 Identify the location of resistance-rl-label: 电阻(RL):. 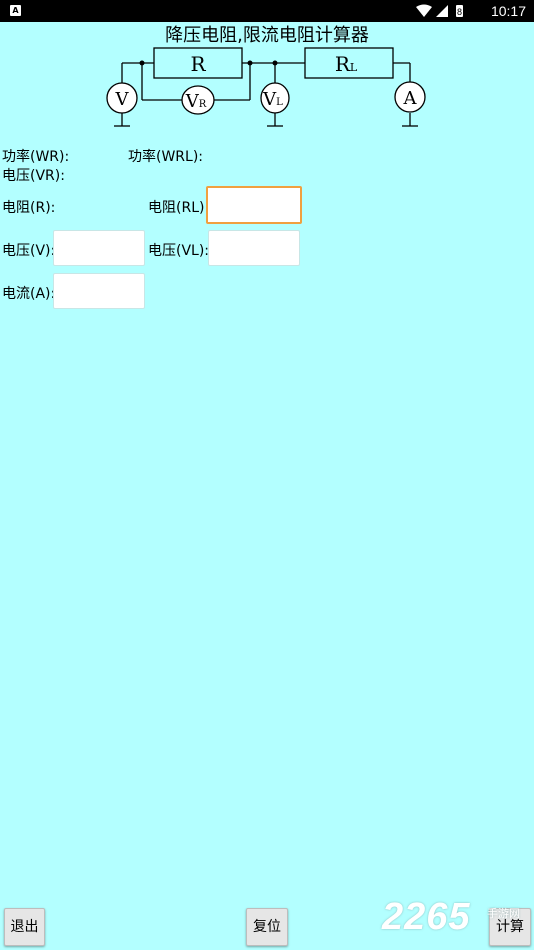
(179, 208).